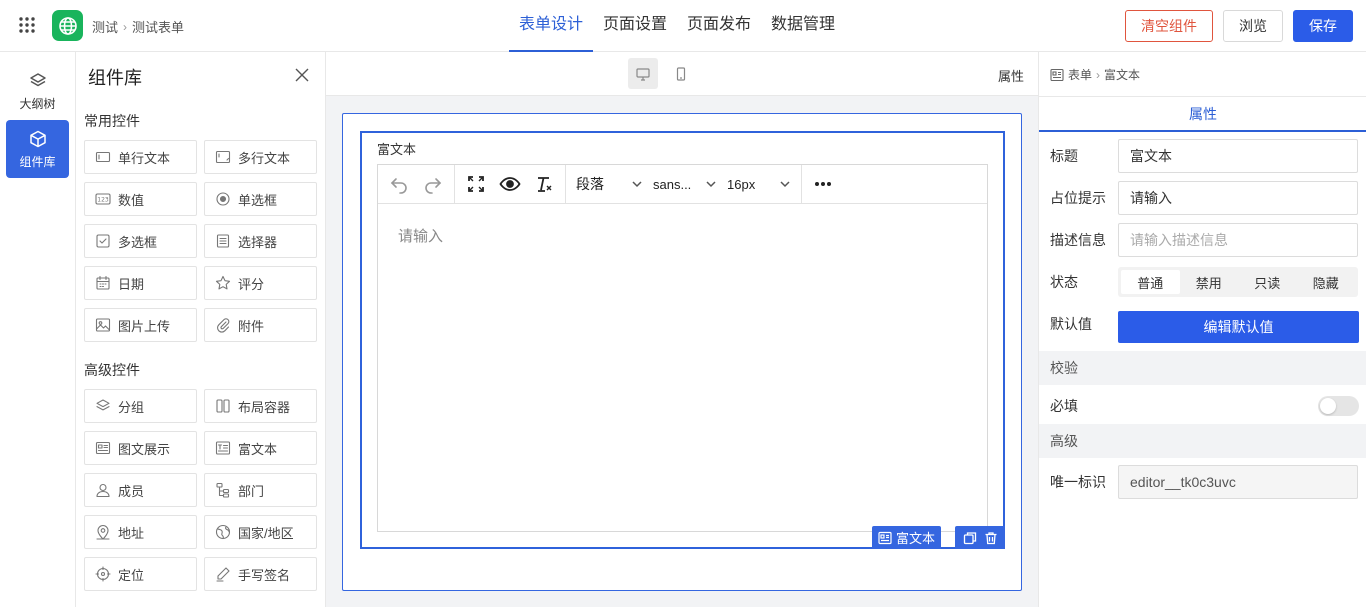  I want to click on component-item-label: 评分, so click(251, 284).